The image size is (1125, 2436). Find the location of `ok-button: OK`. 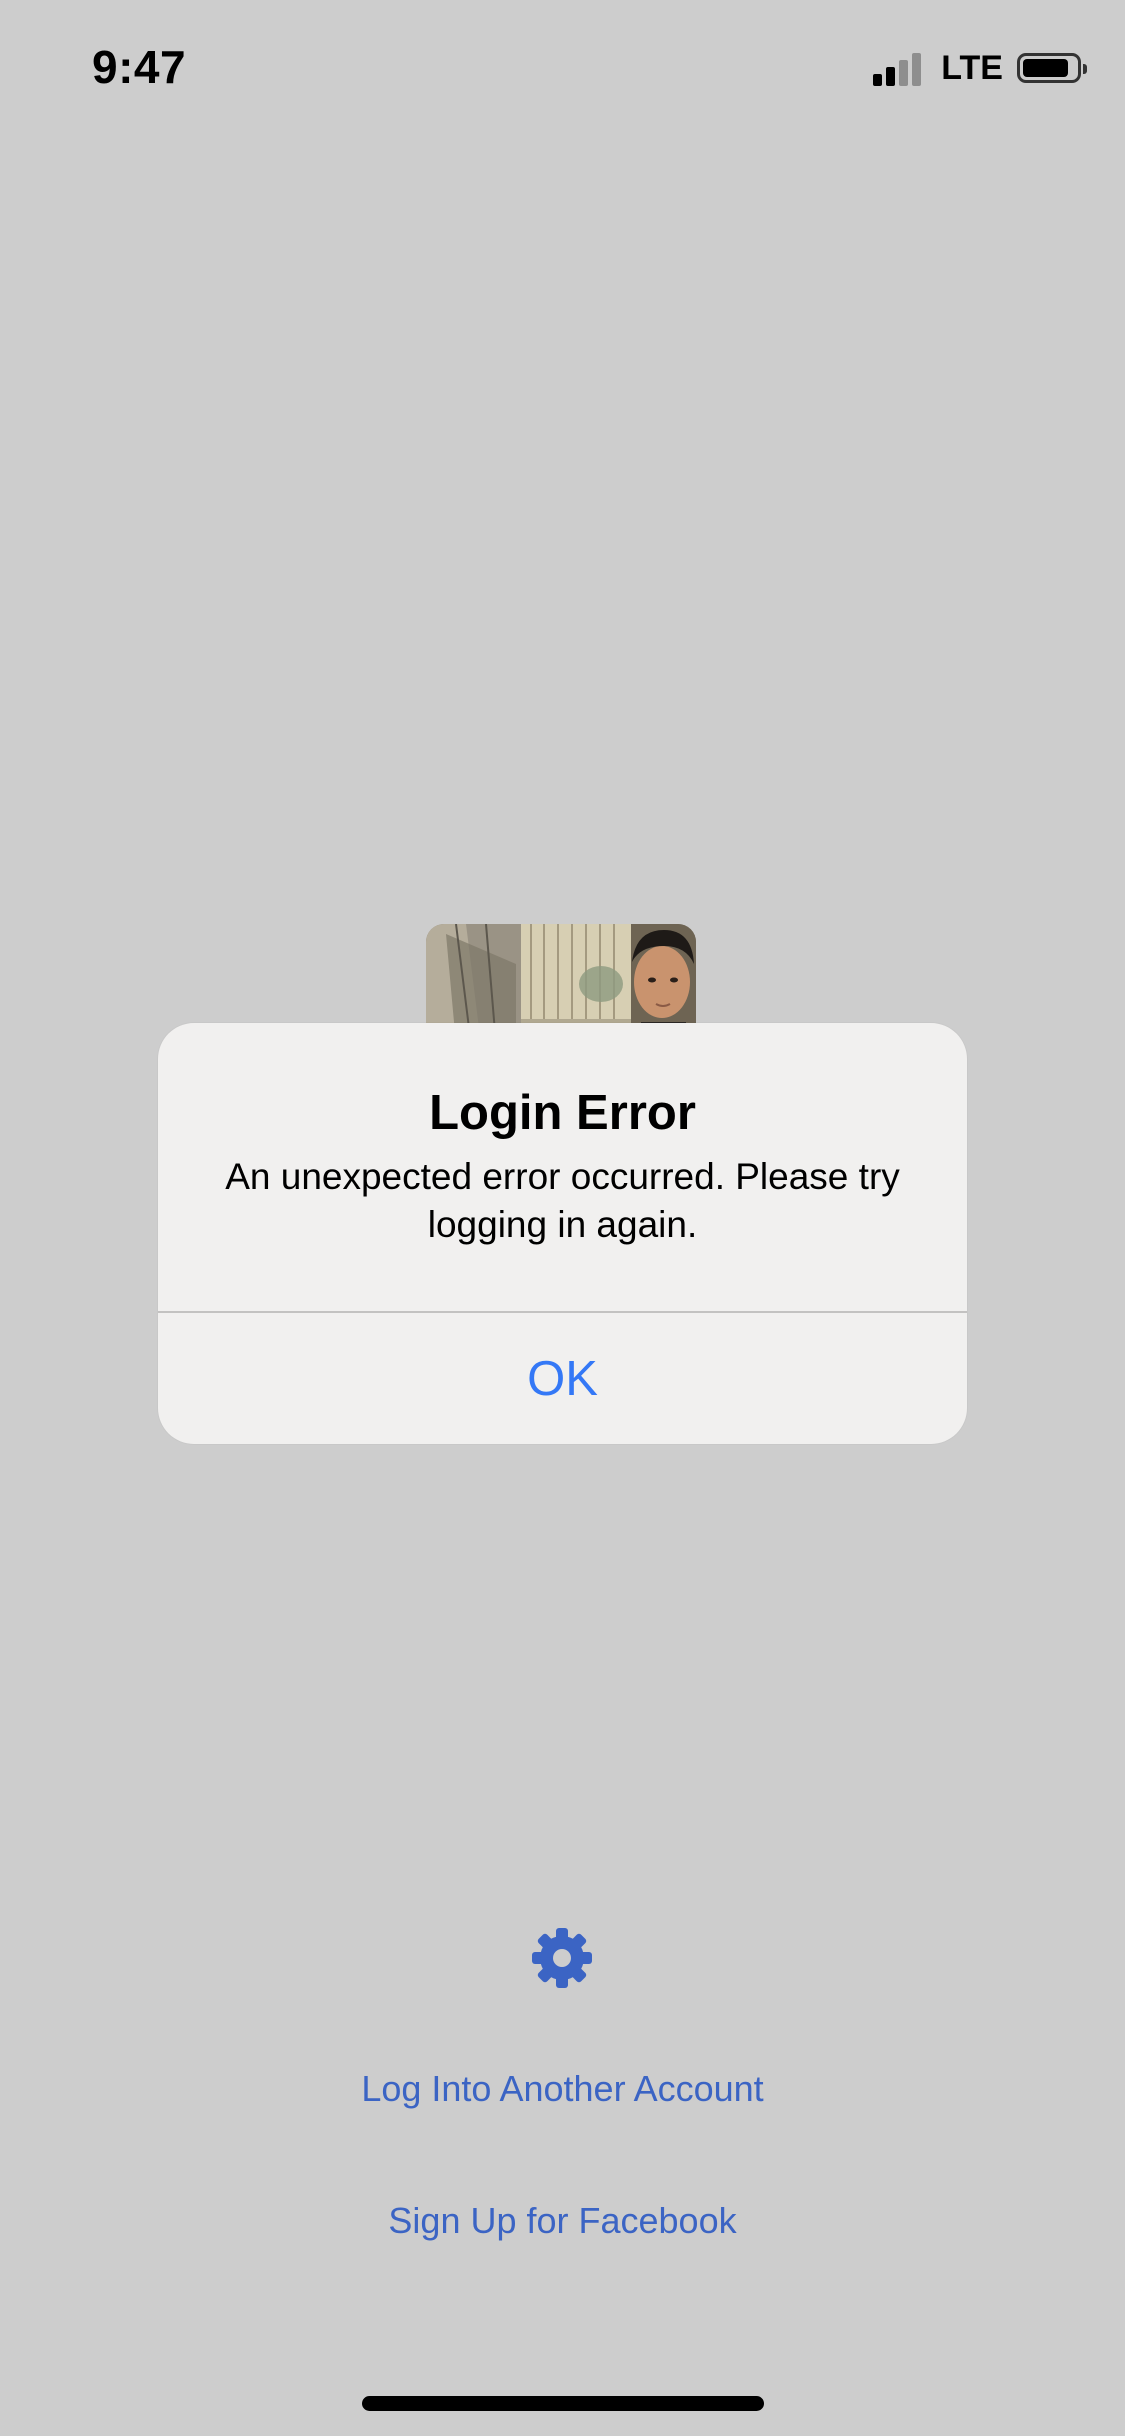

ok-button: OK is located at coordinates (562, 1378).